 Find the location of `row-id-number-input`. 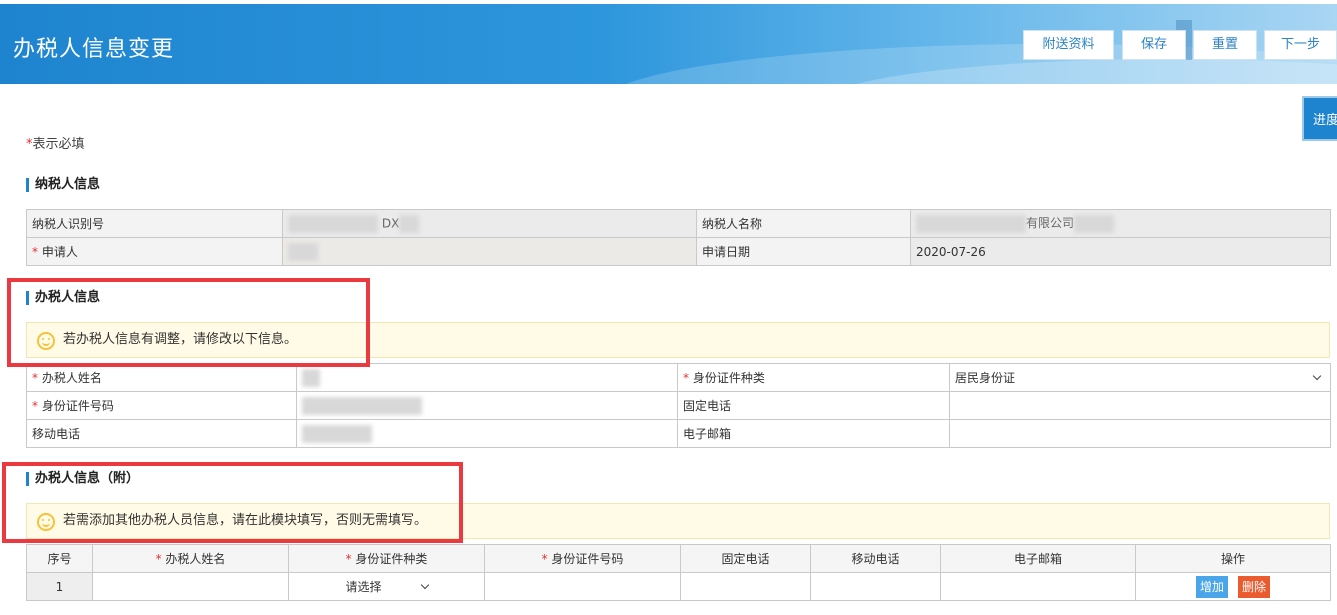

row-id-number-input is located at coordinates (582, 586).